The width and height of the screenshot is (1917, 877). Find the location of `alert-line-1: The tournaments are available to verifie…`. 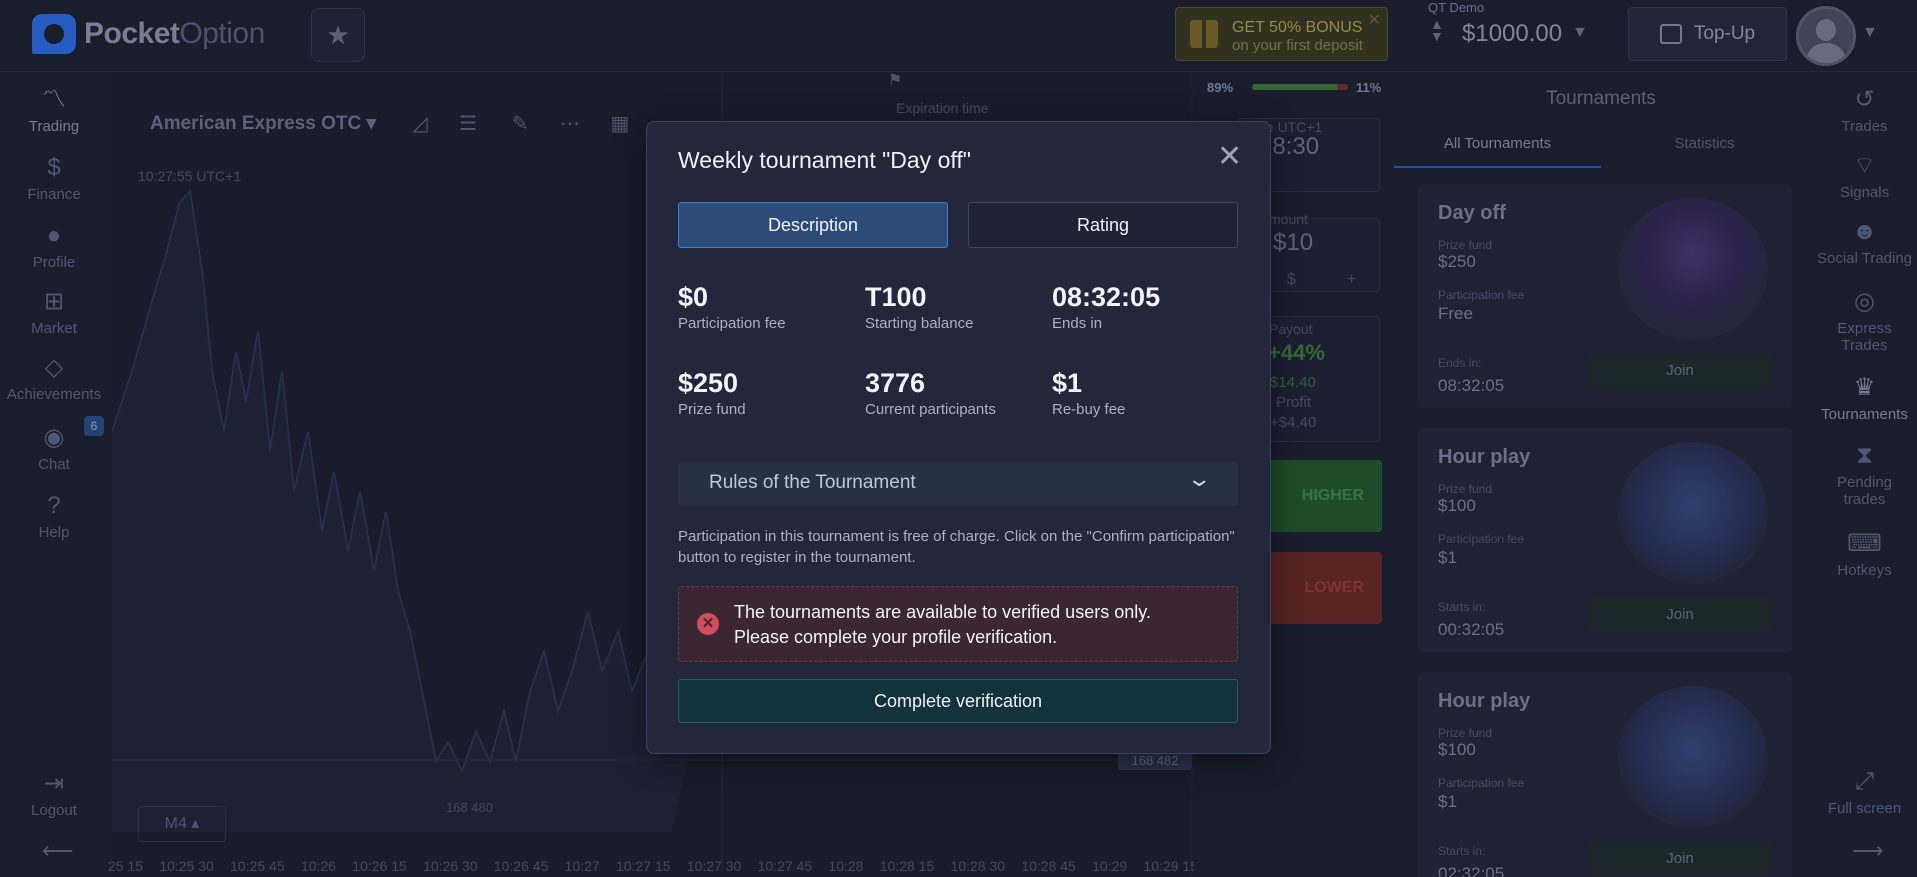

alert-line-1: The tournaments are available to verifie… is located at coordinates (942, 612).